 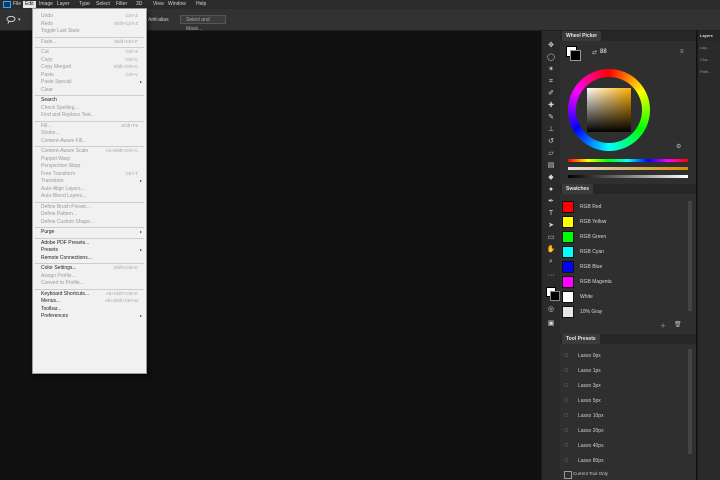 I want to click on hand-icon: ✋, so click(x=551, y=249).